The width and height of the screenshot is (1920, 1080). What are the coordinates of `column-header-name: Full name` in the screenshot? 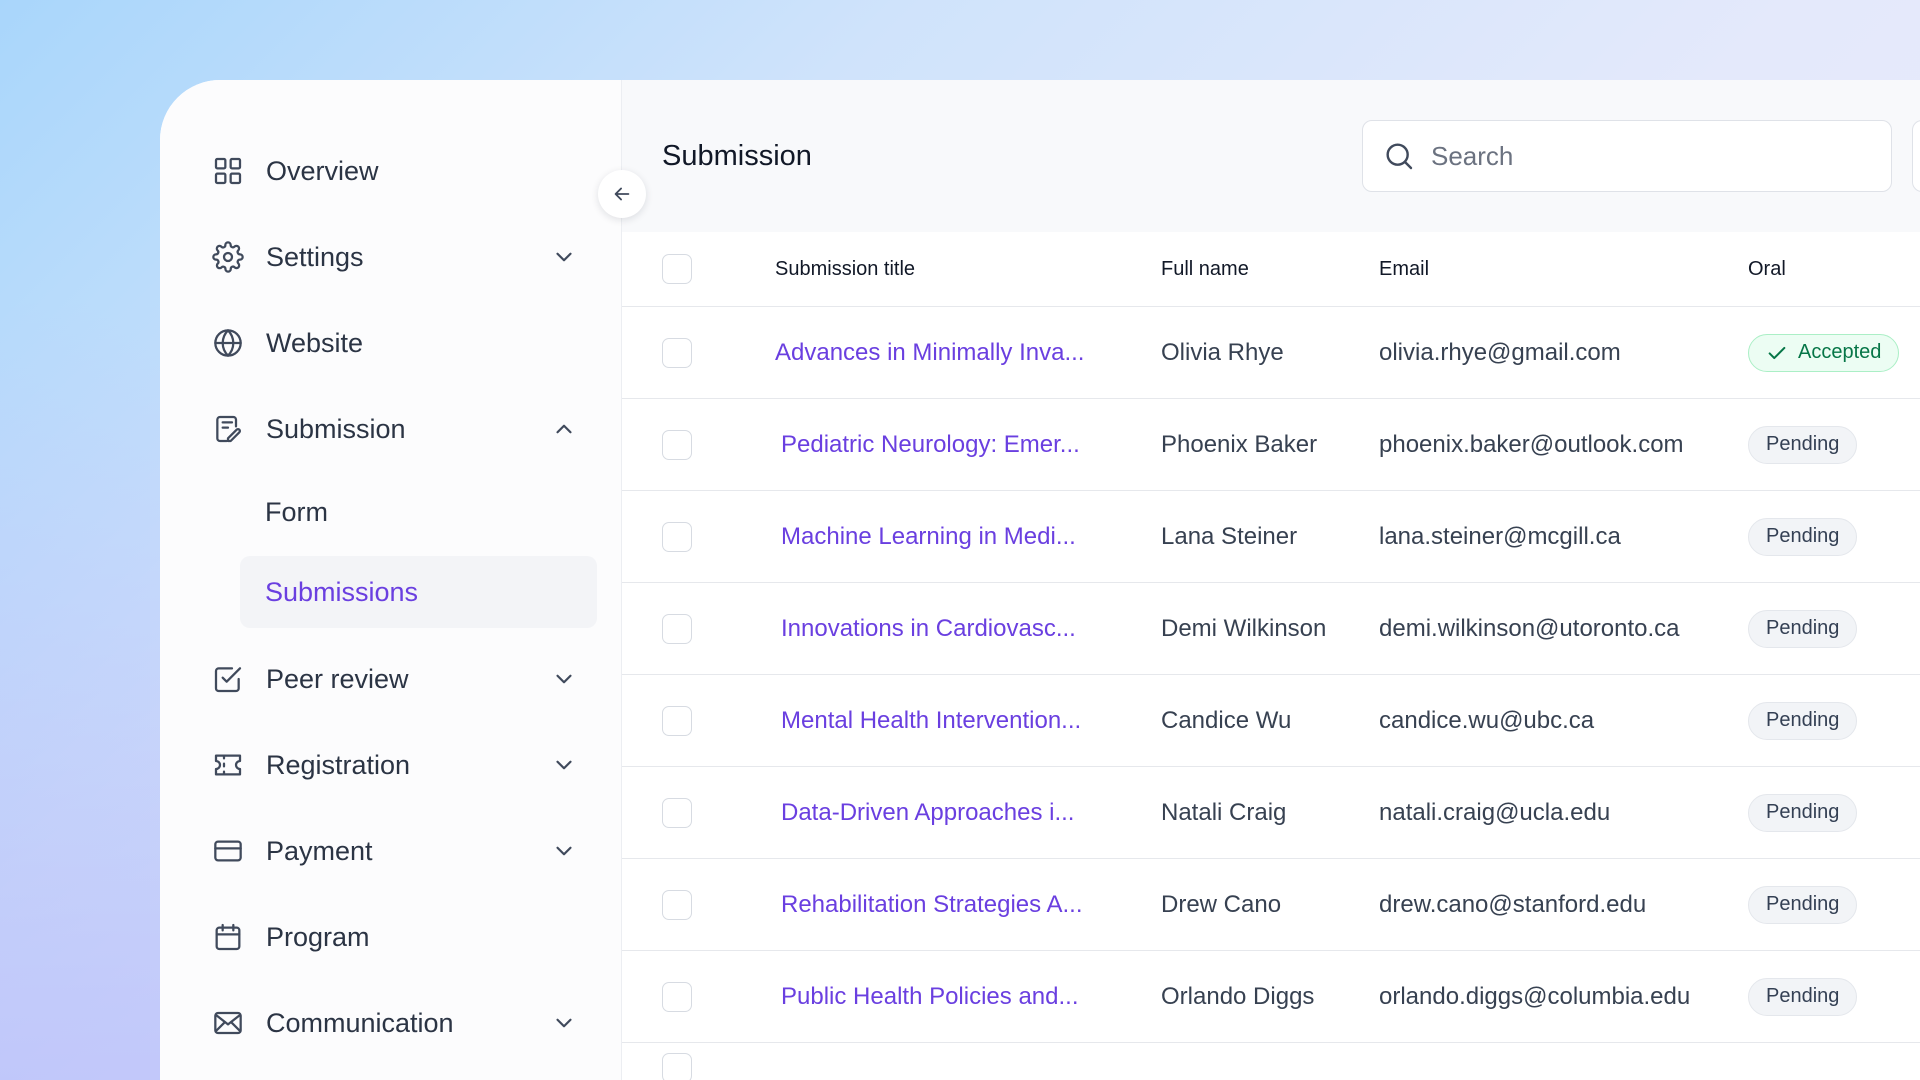 It's located at (1270, 269).